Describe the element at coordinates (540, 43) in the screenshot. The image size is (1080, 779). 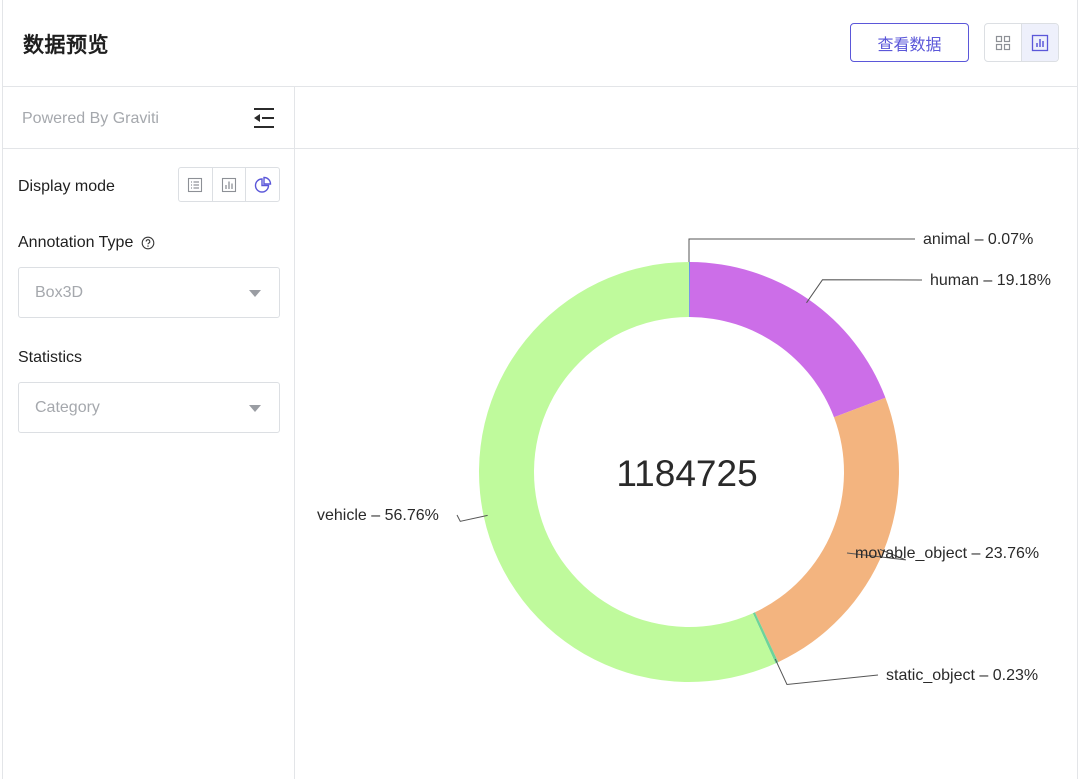
I see `page-header: 数据预览 查看数据` at that location.